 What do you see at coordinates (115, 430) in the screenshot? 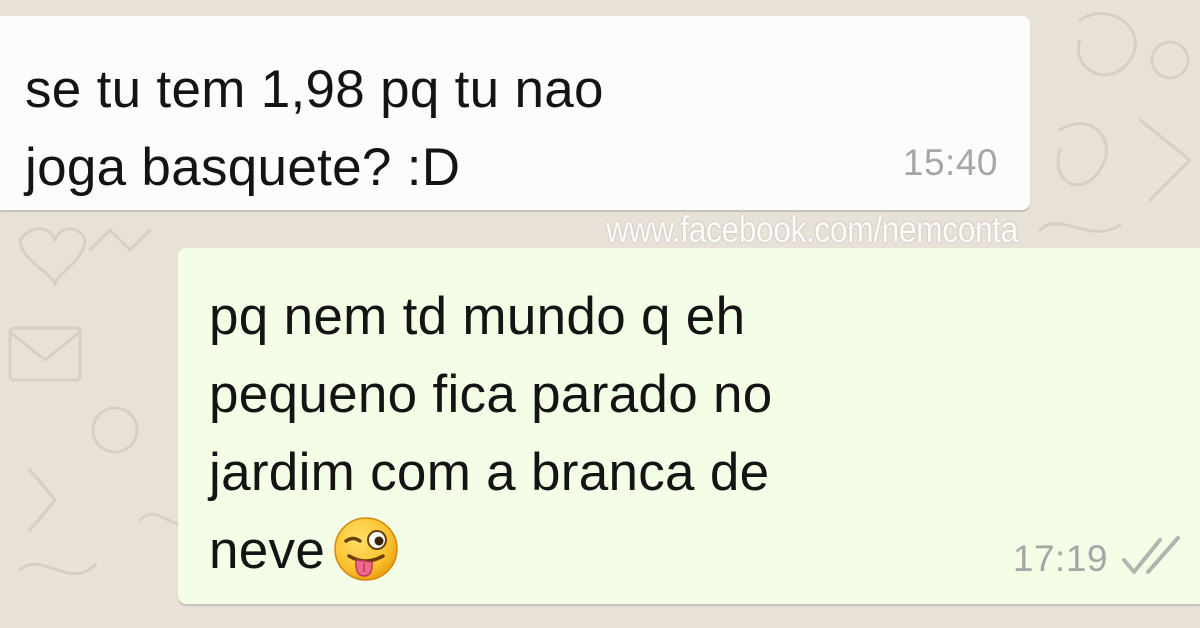
I see `circle-doodle` at bounding box center [115, 430].